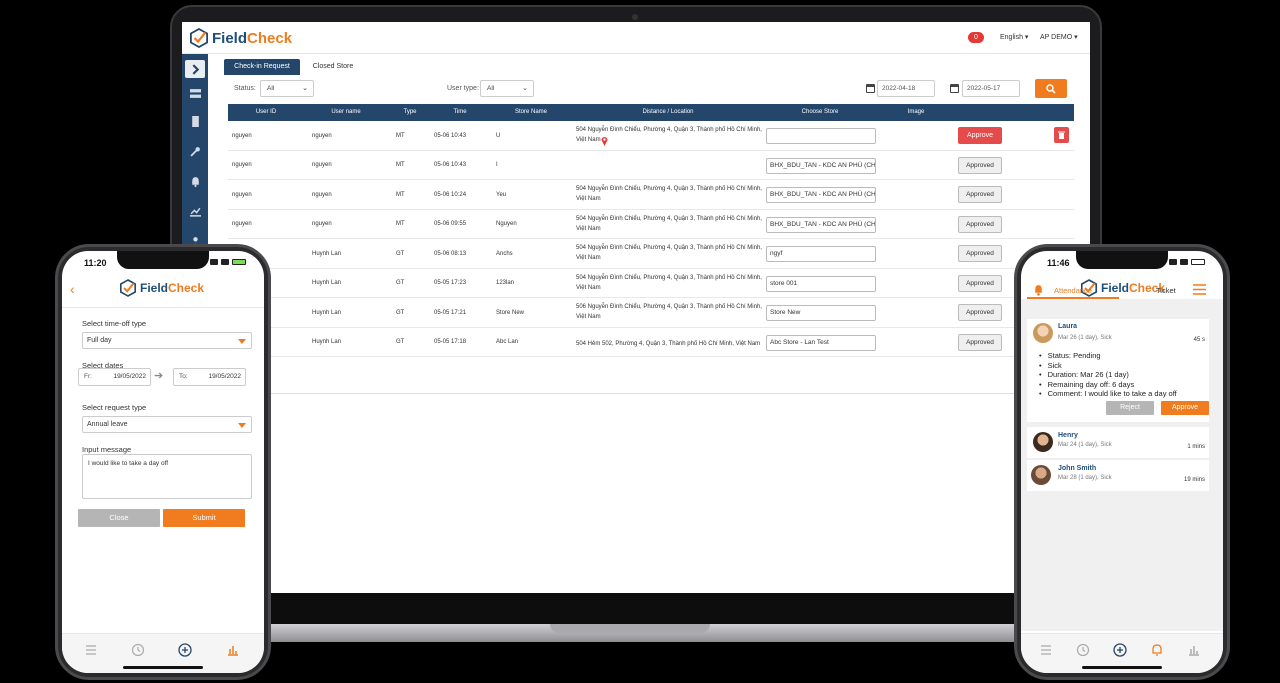 This screenshot has height=683, width=1280. Describe the element at coordinates (498, 135) in the screenshot. I see `cell-store-name: U` at that location.